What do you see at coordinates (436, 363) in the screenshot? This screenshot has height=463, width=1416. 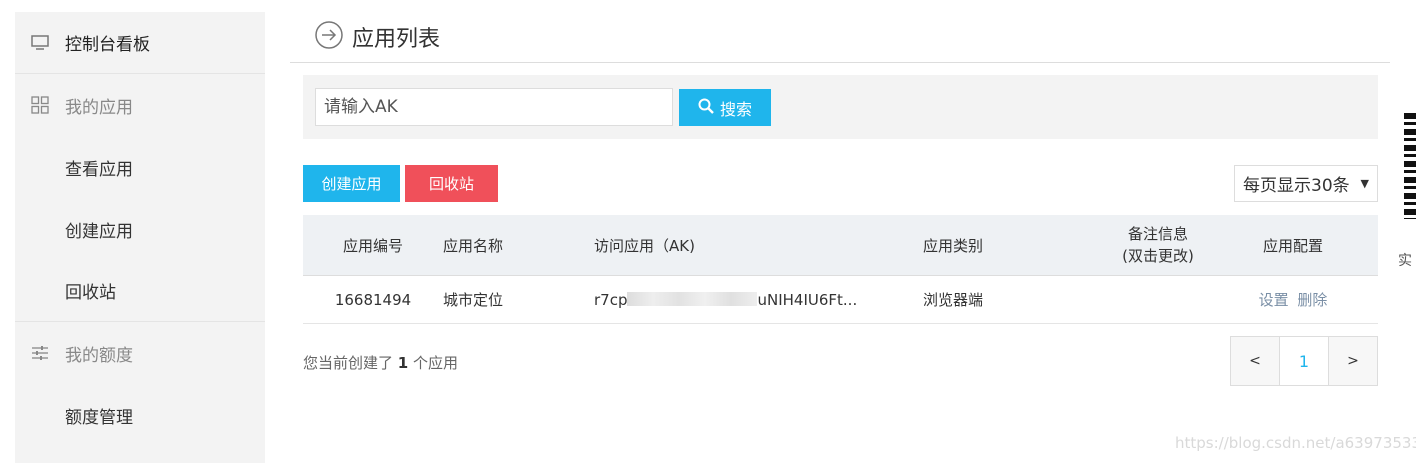 I see `count-suffix: 个应用` at bounding box center [436, 363].